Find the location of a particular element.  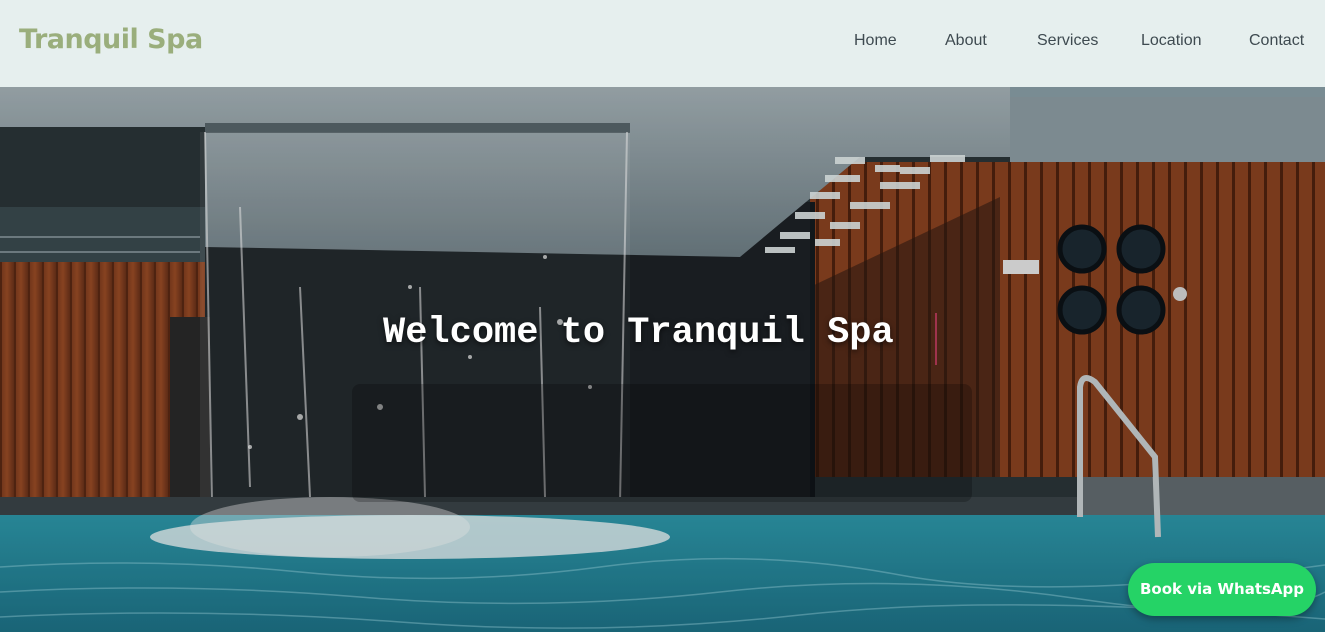

hero-heading: Welcome to Tranquil Spa is located at coordinates (638, 333).